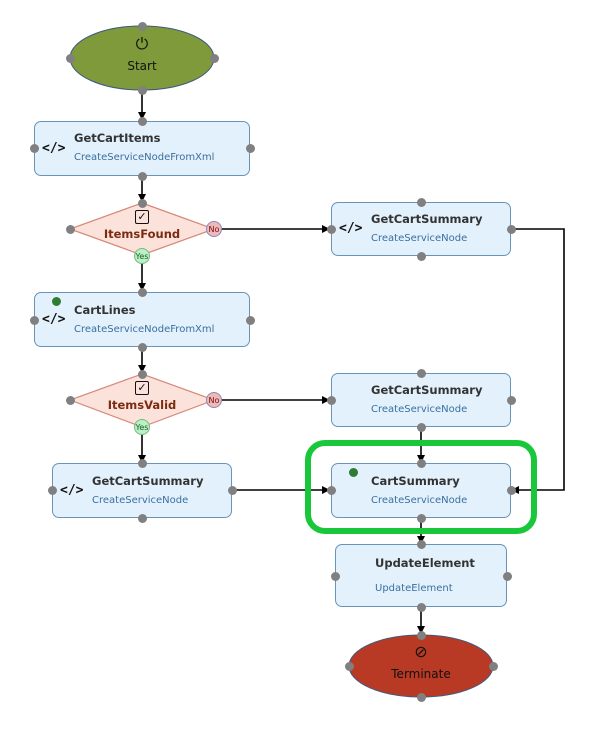 This screenshot has height=741, width=611. What do you see at coordinates (142, 490) in the screenshot?
I see `node-getcartsummary-left: </> GetCartSummary CreateServiceNode` at bounding box center [142, 490].